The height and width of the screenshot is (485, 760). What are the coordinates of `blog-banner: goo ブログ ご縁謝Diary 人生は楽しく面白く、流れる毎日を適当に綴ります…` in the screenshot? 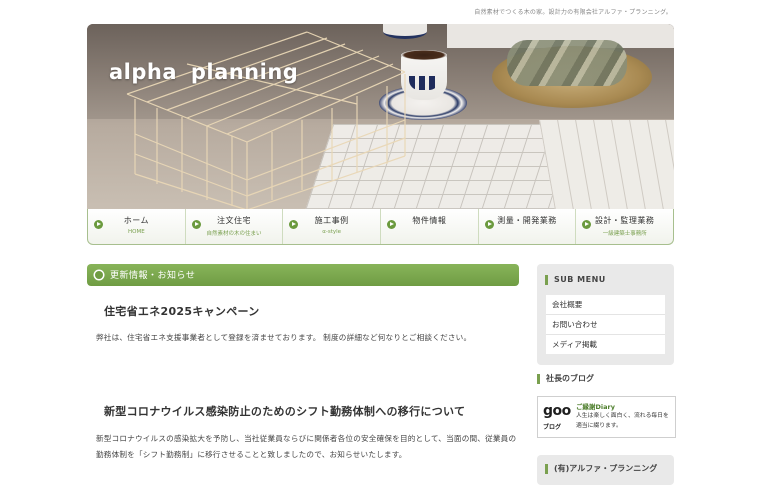 It's located at (606, 417).